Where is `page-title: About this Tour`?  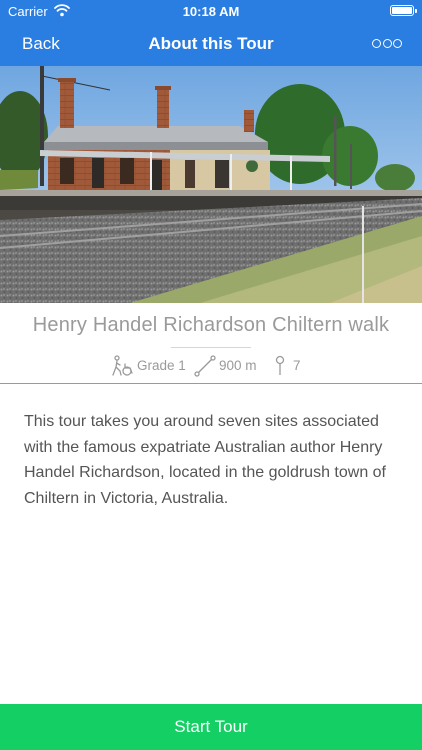
page-title: About this Tour is located at coordinates (211, 43).